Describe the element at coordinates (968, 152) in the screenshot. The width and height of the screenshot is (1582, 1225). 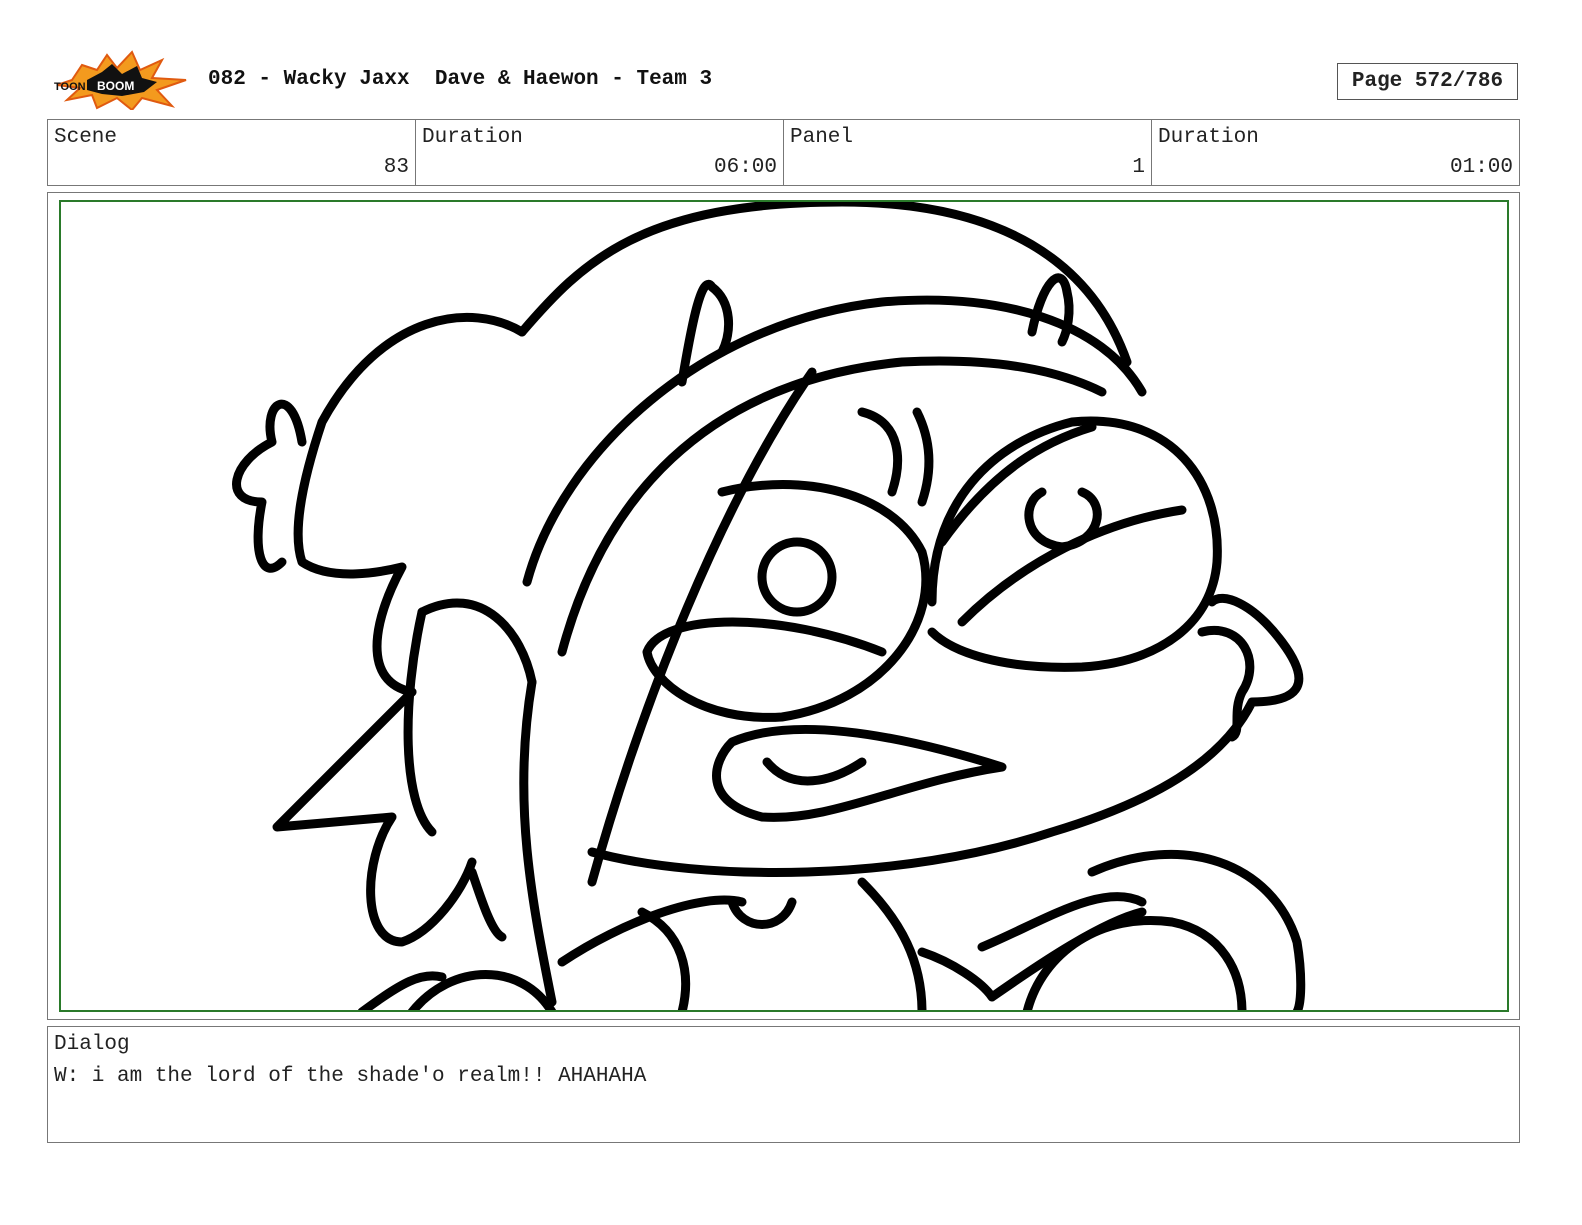
I see `panel-cell: Panel 1` at that location.